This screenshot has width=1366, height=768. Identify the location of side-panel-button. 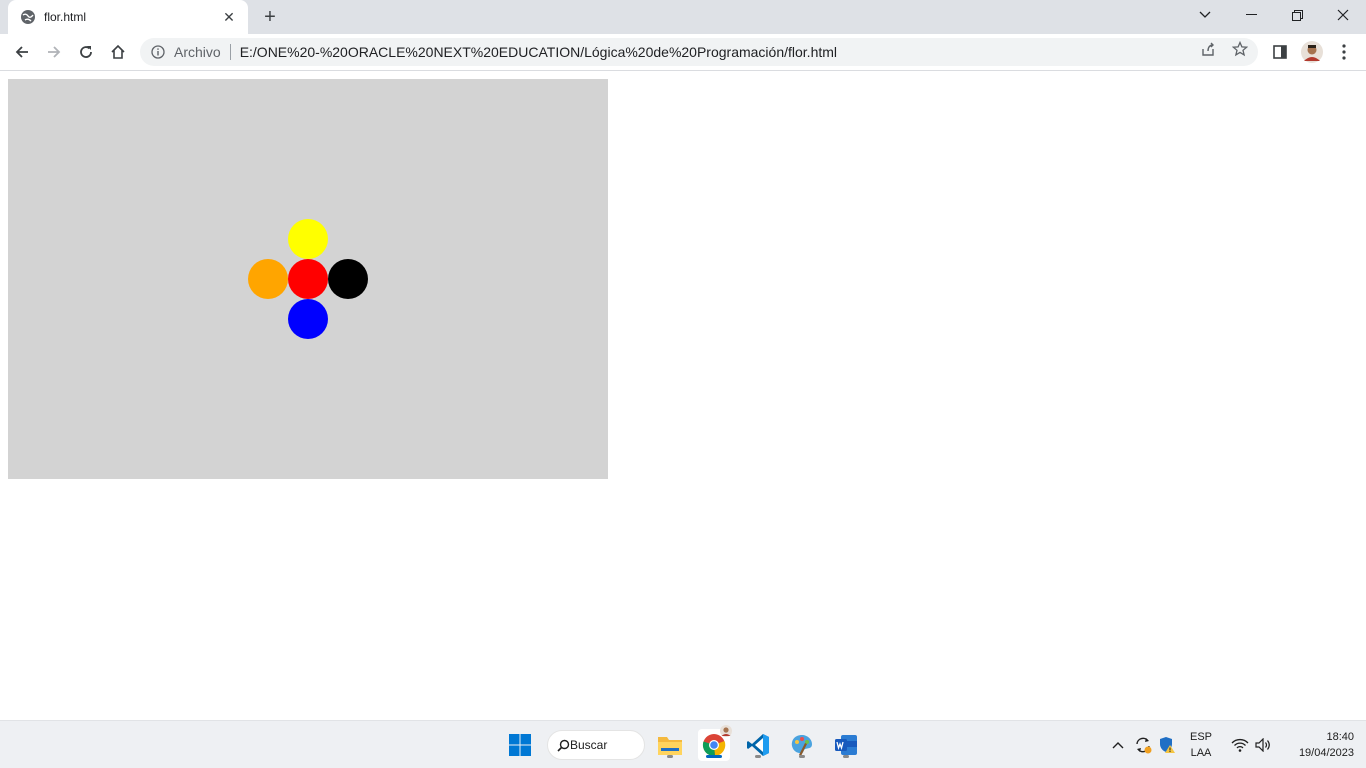
(1280, 52).